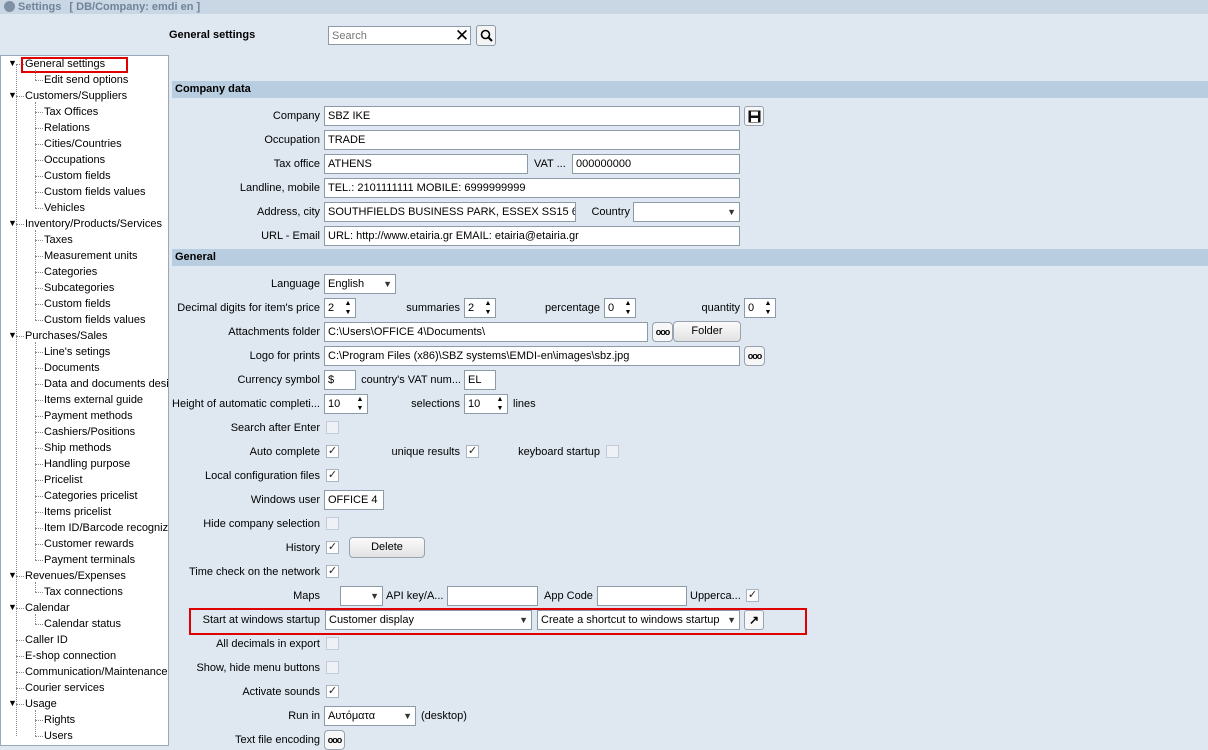  What do you see at coordinates (72, 368) in the screenshot?
I see `tree-item: Documents` at bounding box center [72, 368].